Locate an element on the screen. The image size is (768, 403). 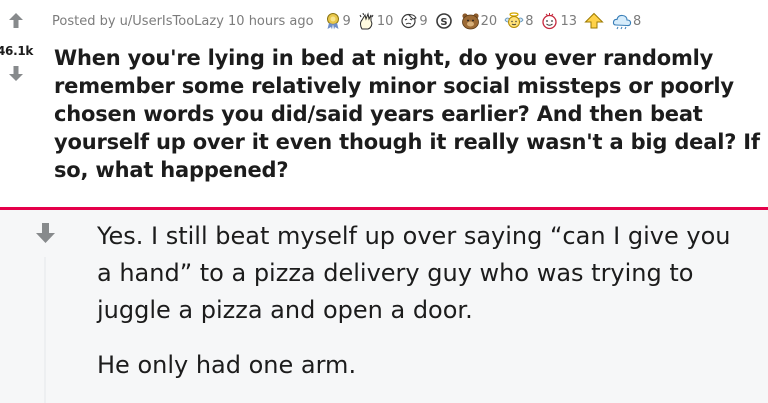
facepalm-award-icon is located at coordinates (409, 21).